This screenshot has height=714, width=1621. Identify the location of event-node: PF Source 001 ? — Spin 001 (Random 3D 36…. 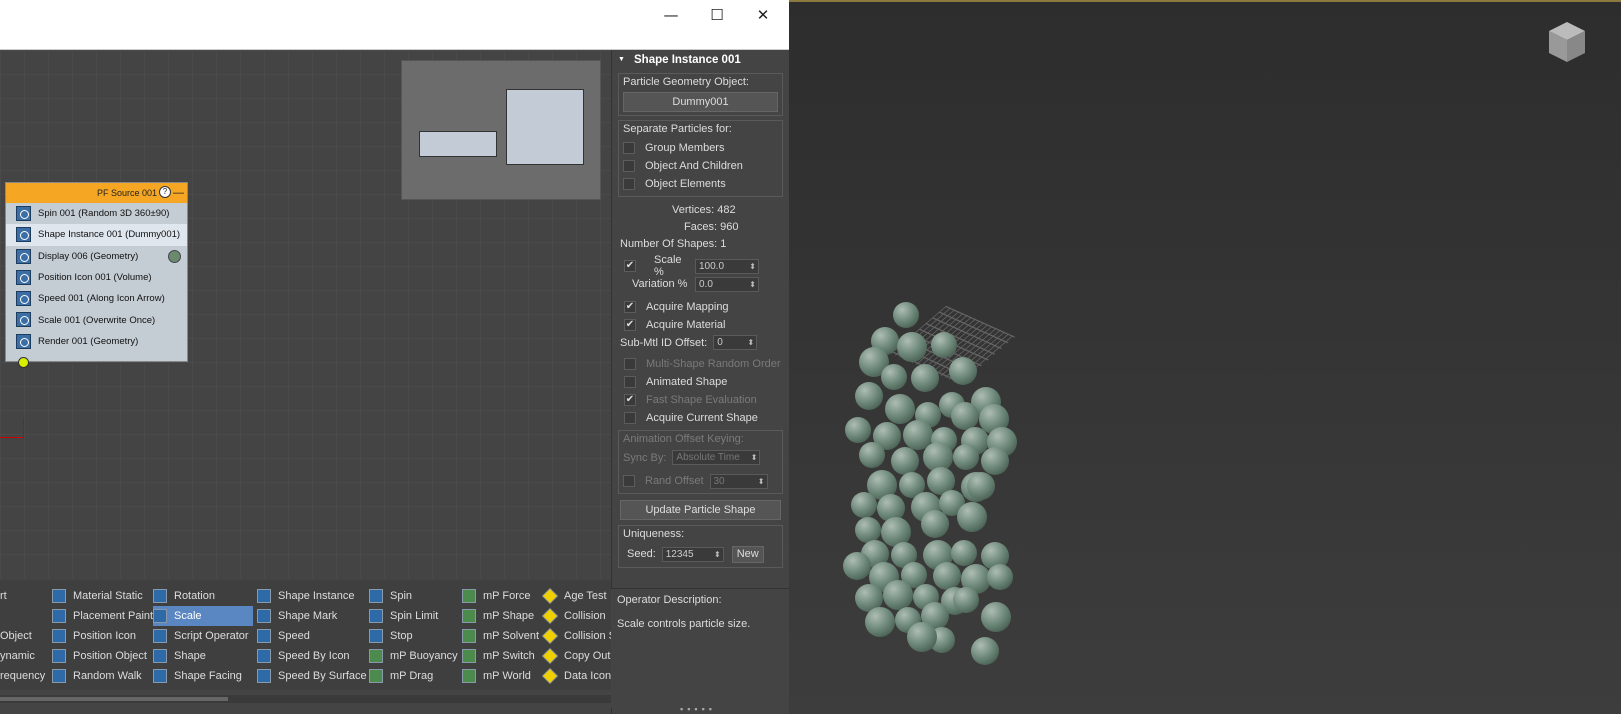
(96, 272).